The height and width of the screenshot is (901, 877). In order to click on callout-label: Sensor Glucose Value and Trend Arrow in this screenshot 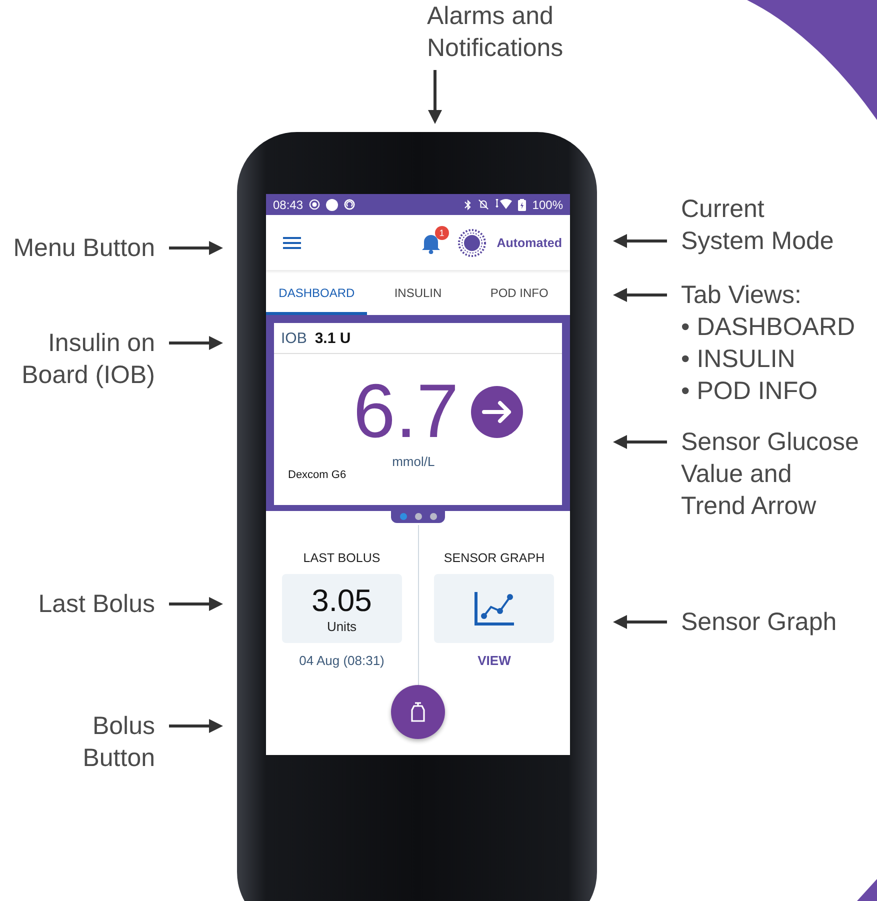, I will do `click(770, 474)`.